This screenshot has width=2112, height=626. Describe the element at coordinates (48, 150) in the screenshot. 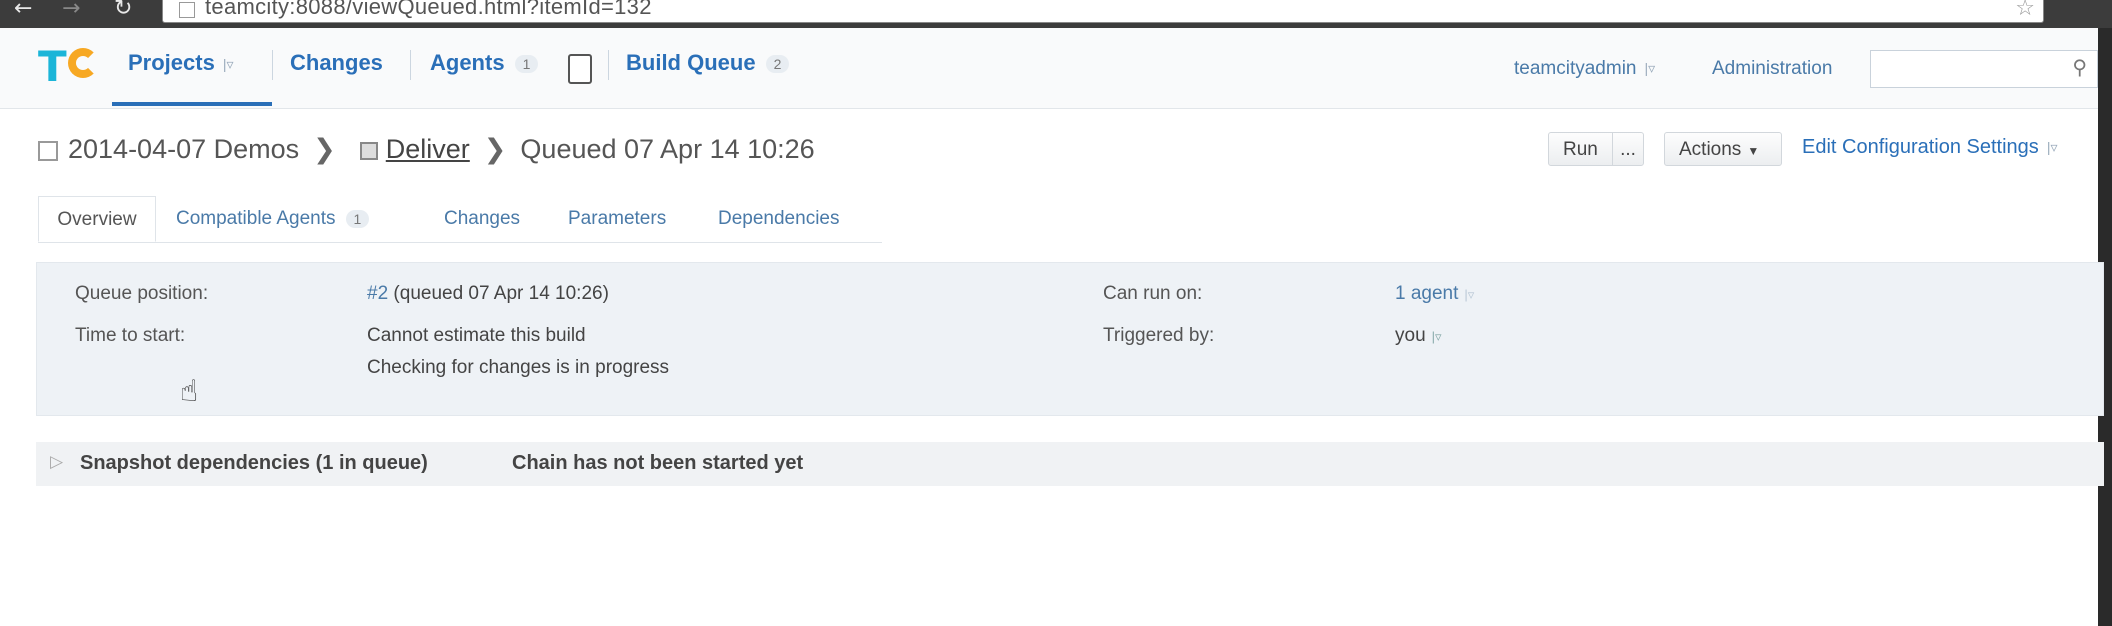

I see `project-icon` at that location.